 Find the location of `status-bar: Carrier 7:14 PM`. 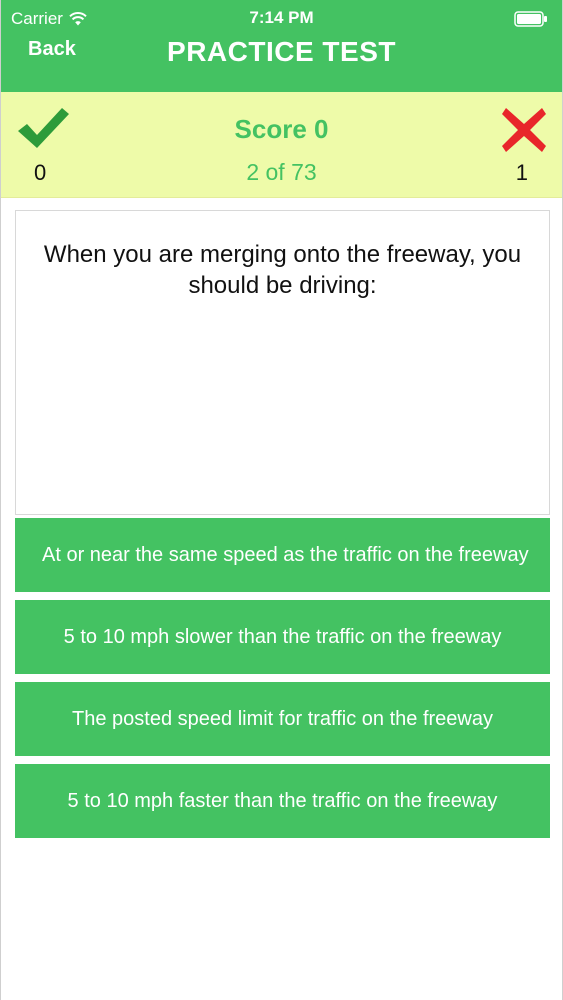

status-bar: Carrier 7:14 PM is located at coordinates (281, 18).